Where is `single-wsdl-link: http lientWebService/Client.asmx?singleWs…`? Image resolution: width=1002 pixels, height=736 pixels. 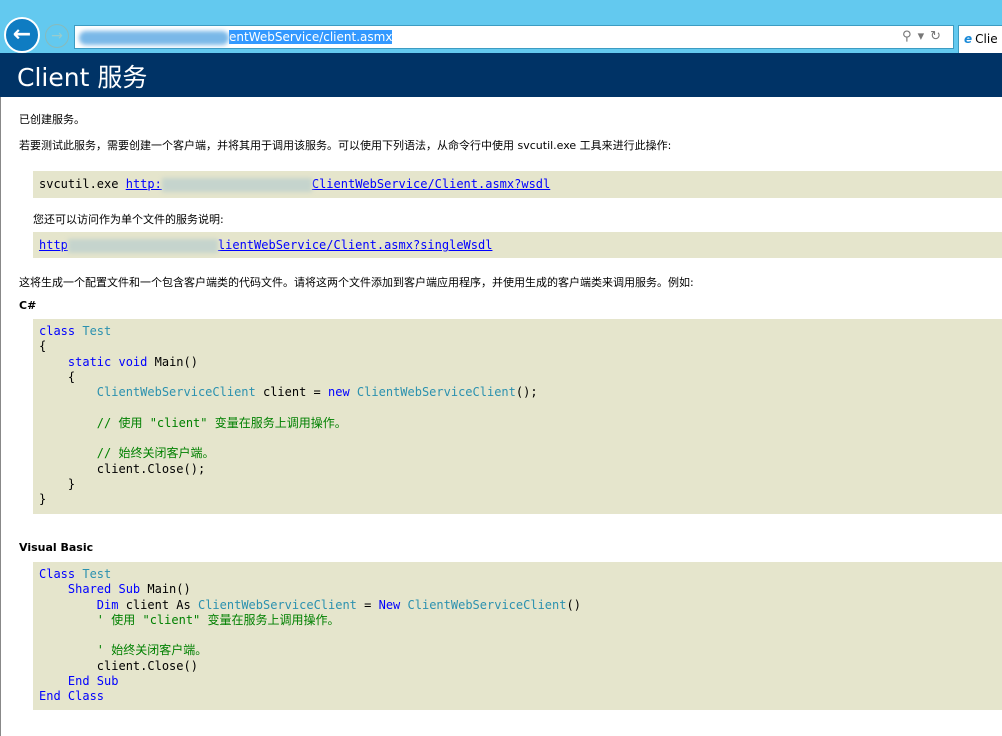 single-wsdl-link: http lientWebService/Client.asmx?singleWs… is located at coordinates (265, 245).